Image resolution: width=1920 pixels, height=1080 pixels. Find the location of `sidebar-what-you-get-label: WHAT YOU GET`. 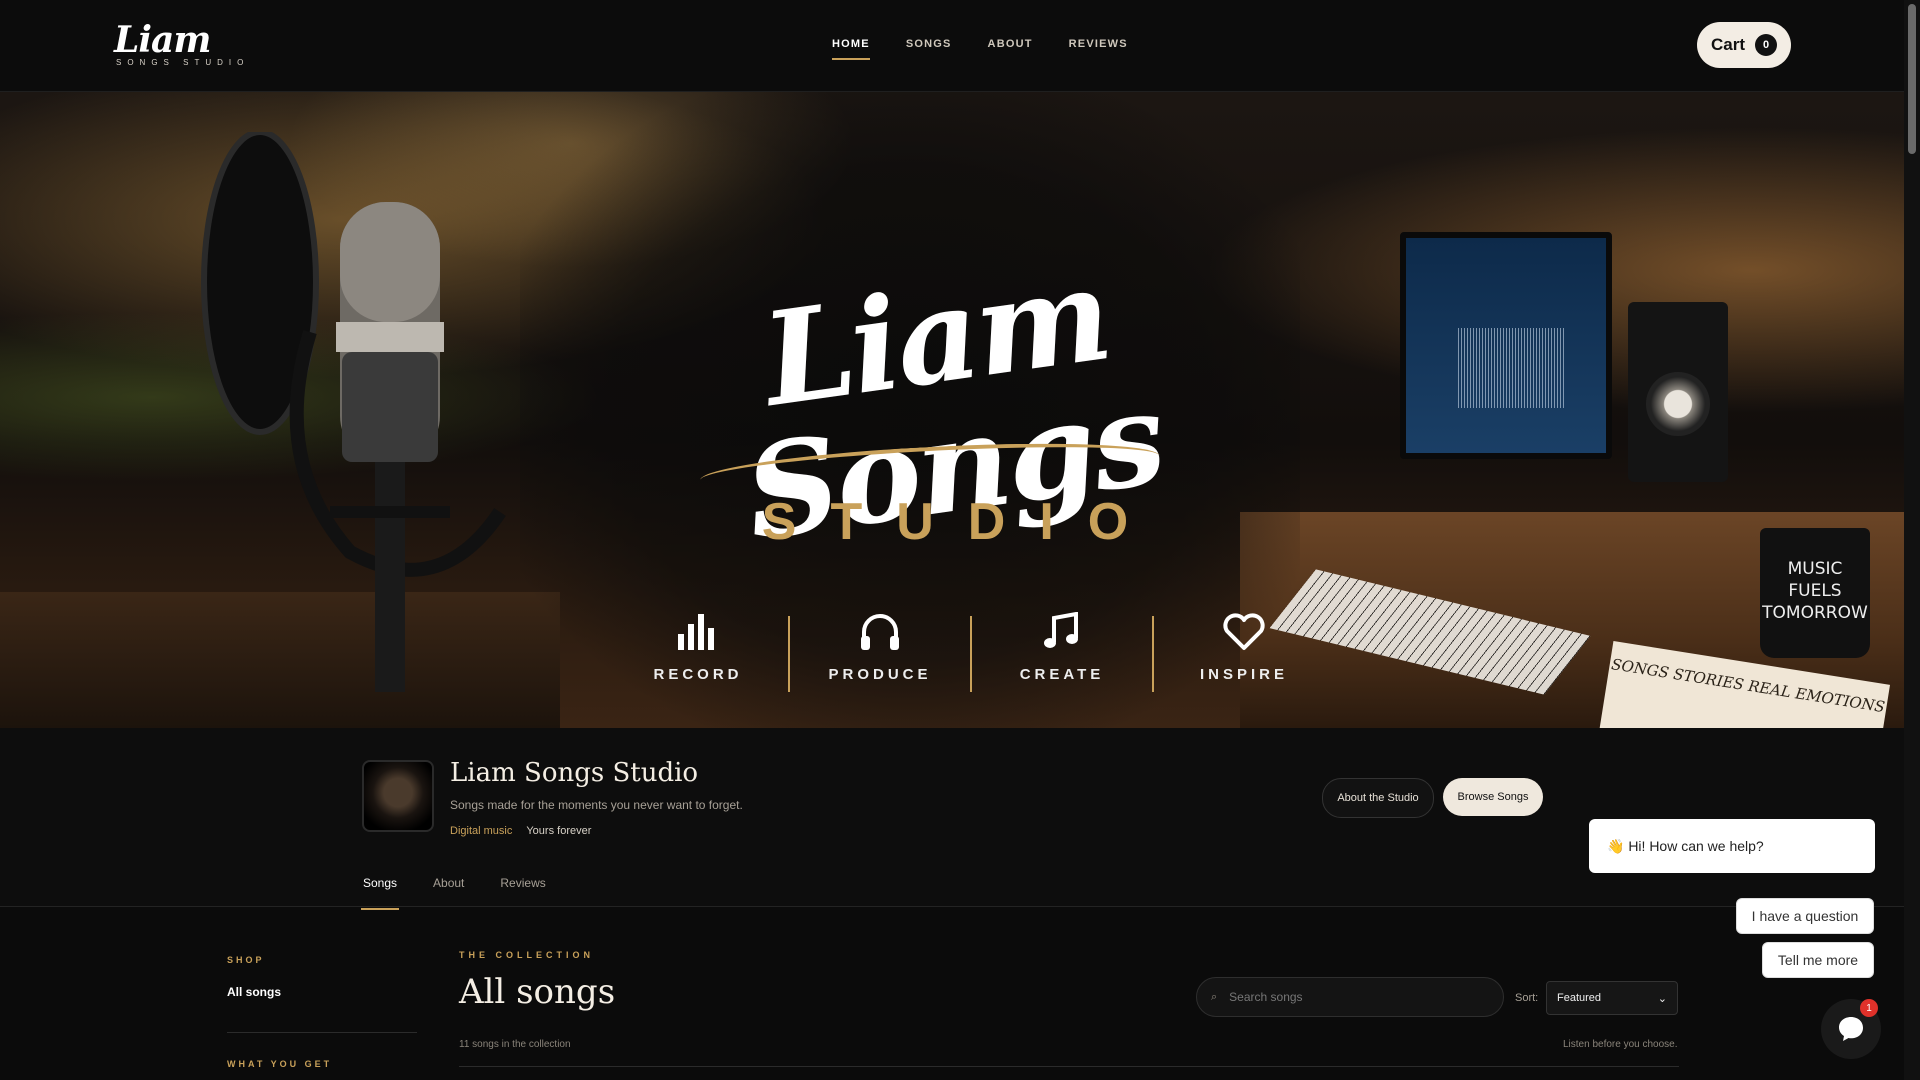

sidebar-what-you-get-label: WHAT YOU GET is located at coordinates (280, 1064).